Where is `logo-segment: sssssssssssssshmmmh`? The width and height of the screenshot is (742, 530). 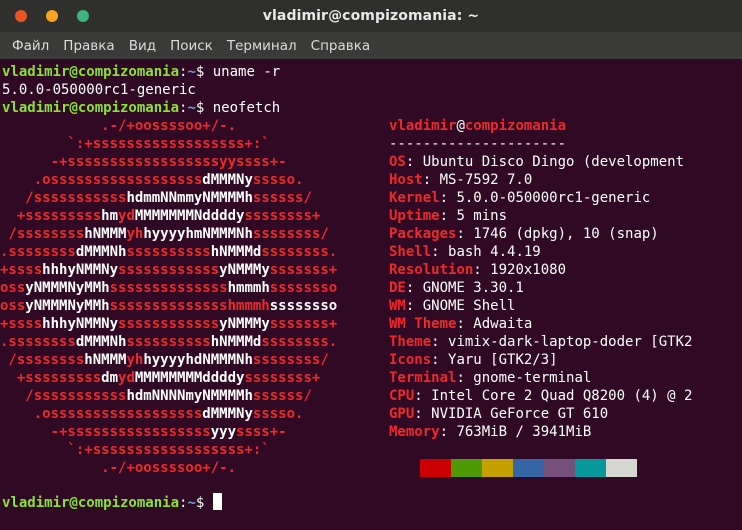 logo-segment: sssssssssssssshmmmh is located at coordinates (189, 306).